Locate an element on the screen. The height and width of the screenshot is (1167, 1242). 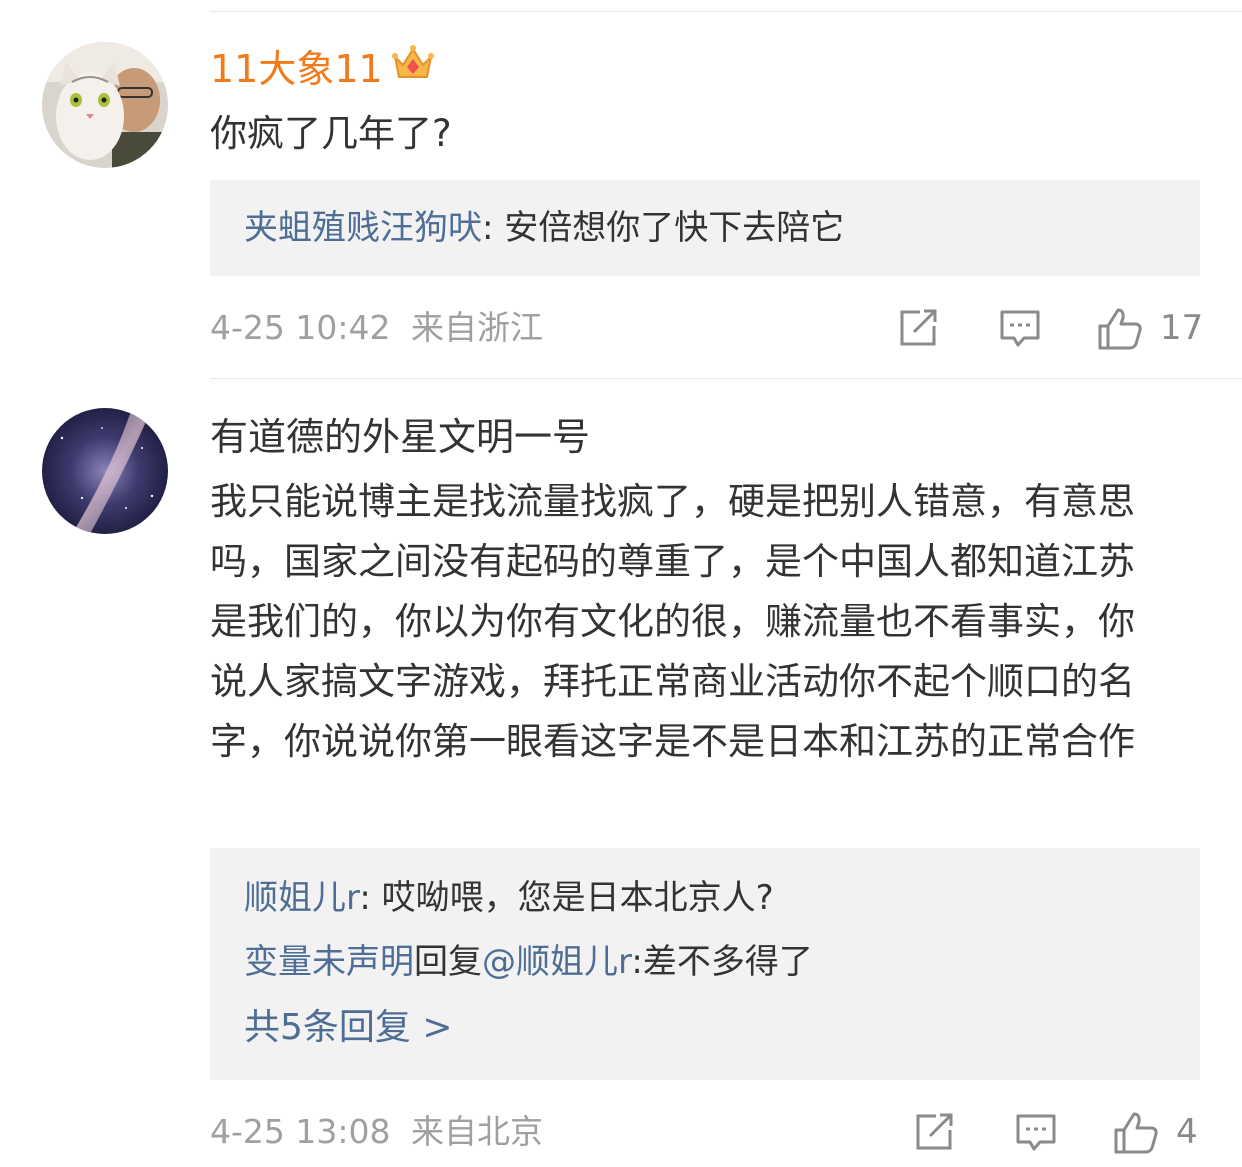
reply-text: : 安倍想你了快下去陪它 is located at coordinates (663, 228).